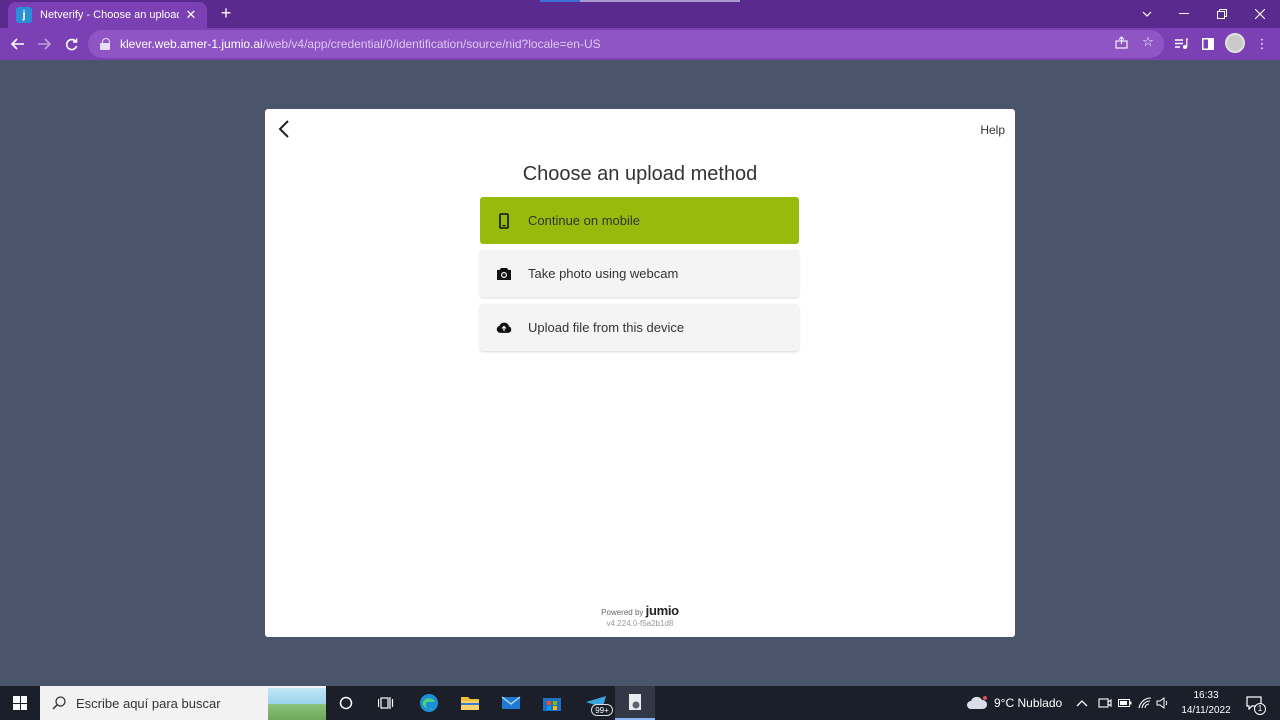 Image resolution: width=1280 pixels, height=720 pixels. I want to click on back-nav-icon, so click(18, 44).